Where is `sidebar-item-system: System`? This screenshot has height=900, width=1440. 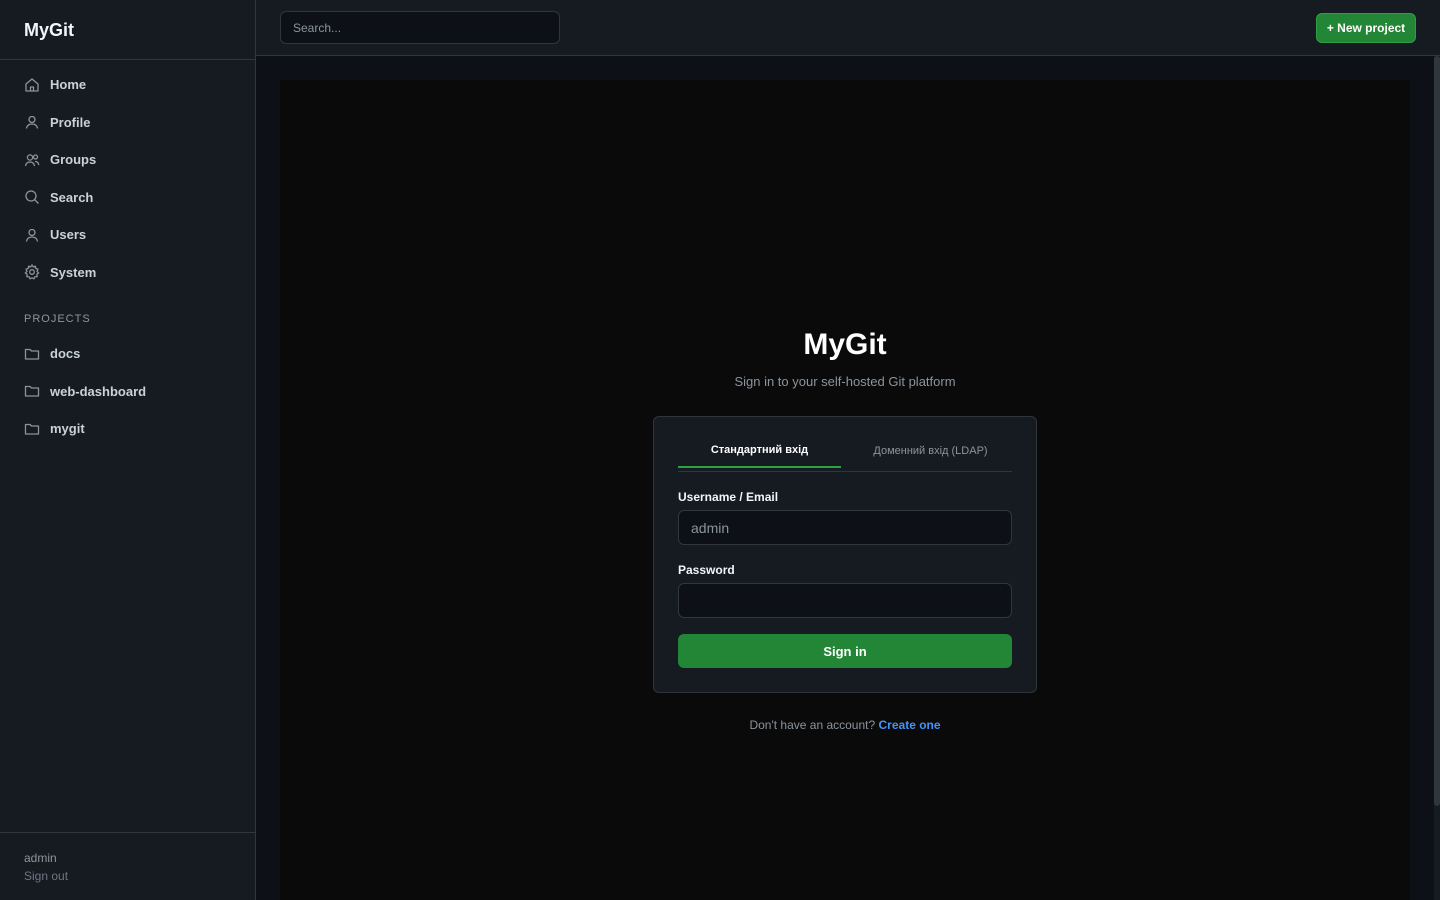 sidebar-item-system: System is located at coordinates (127, 273).